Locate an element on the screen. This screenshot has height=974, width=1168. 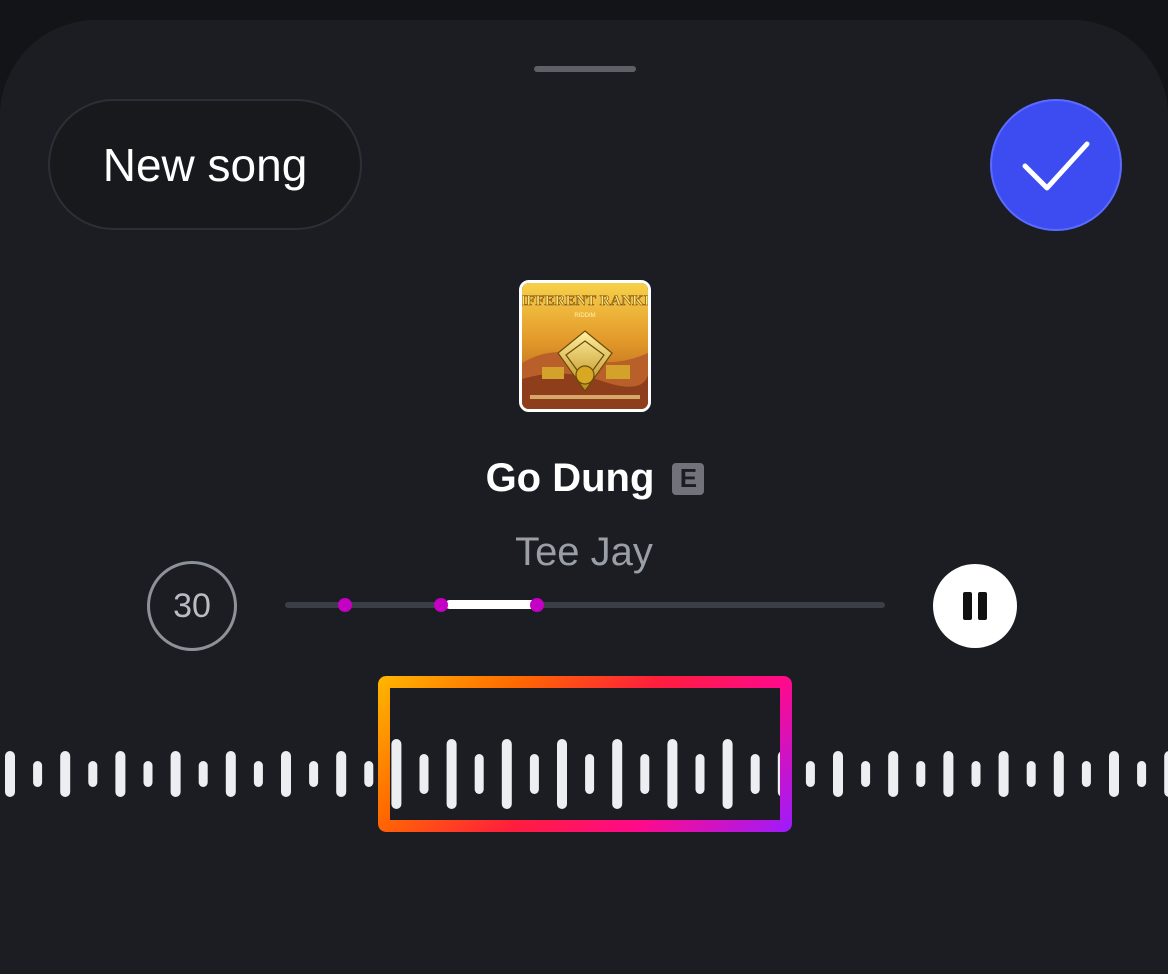
done-button is located at coordinates (1056, 165).